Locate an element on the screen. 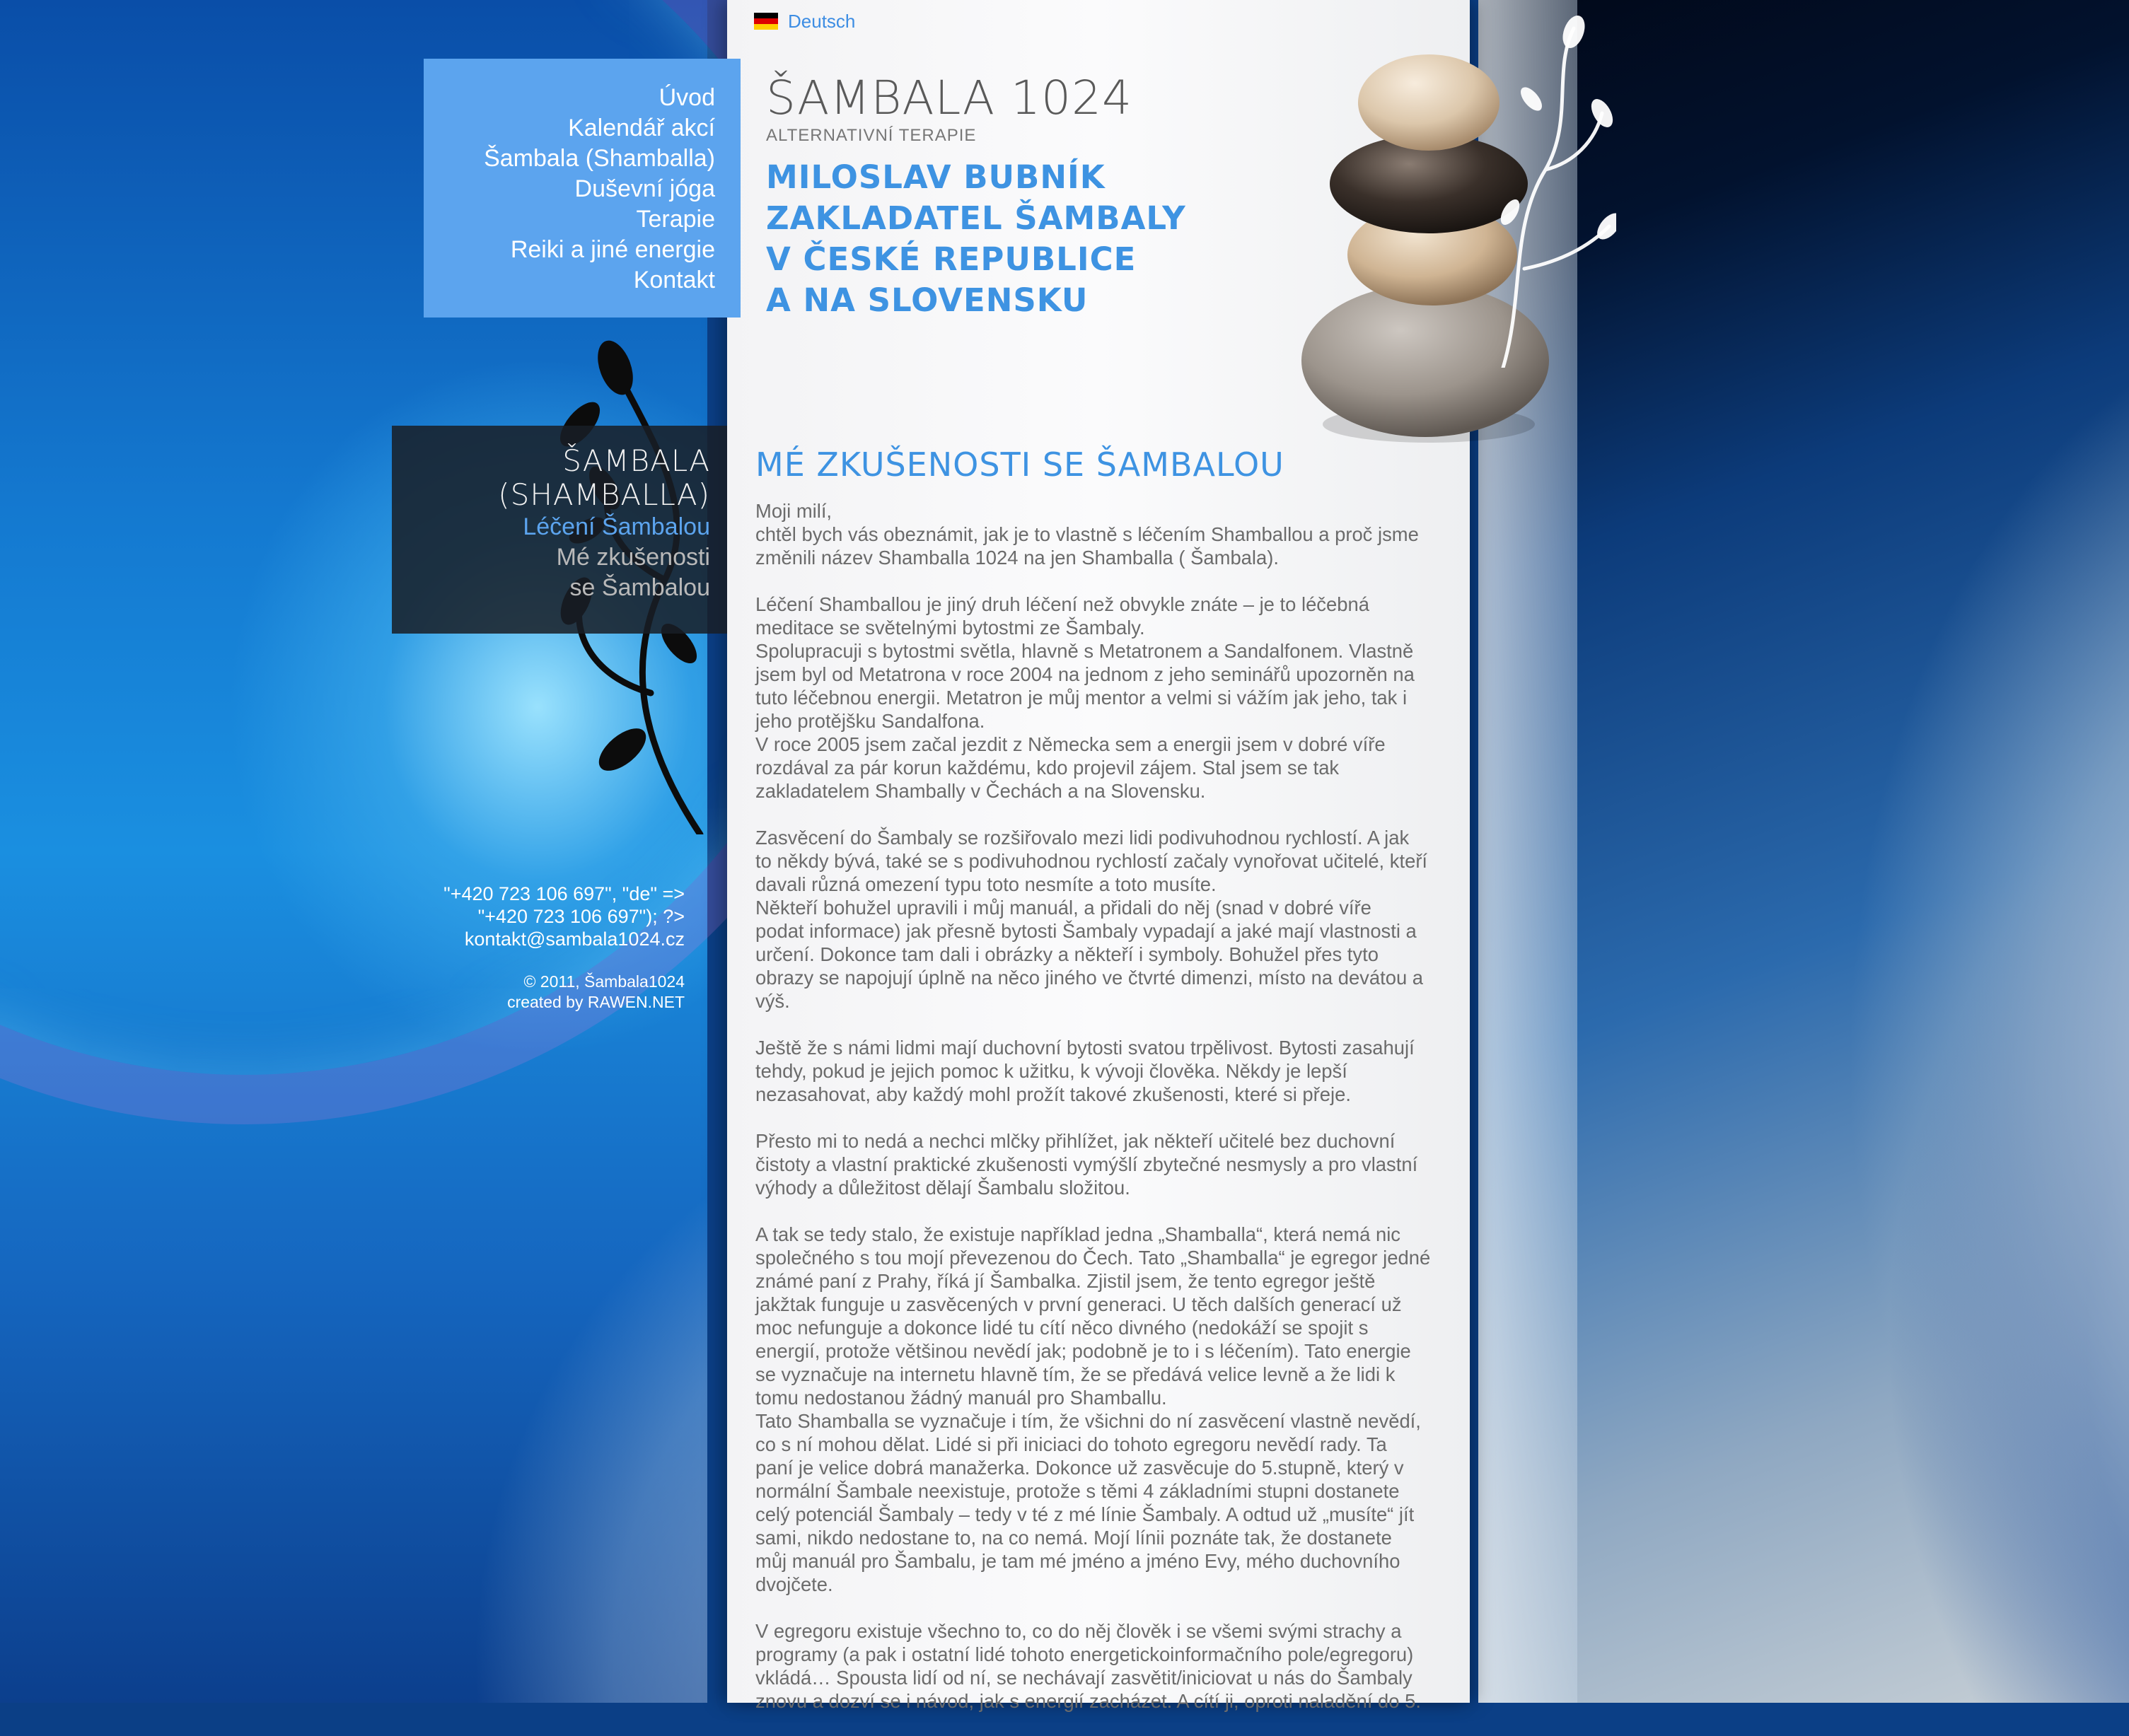 This screenshot has height=1736, width=2129. subnav-item-leceni-sambalou: Léčení Šambalou is located at coordinates (551, 527).